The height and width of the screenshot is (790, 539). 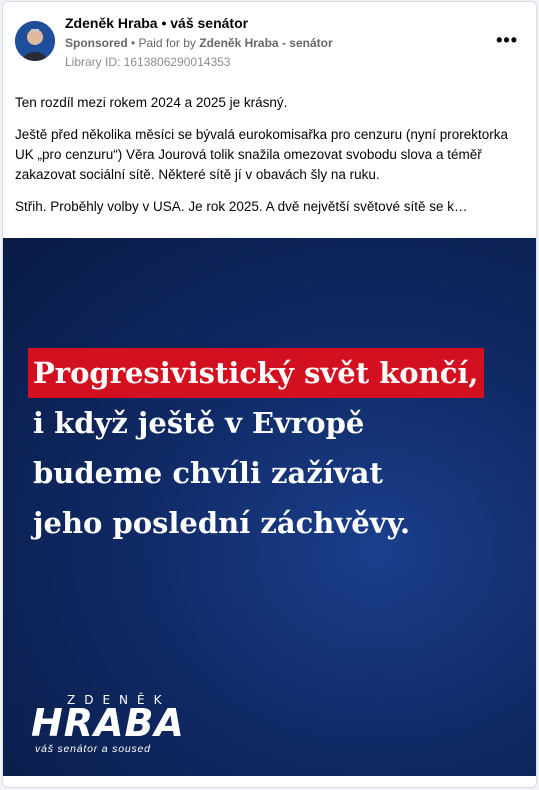 I want to click on ellipsis-icon: •••, so click(x=507, y=40).